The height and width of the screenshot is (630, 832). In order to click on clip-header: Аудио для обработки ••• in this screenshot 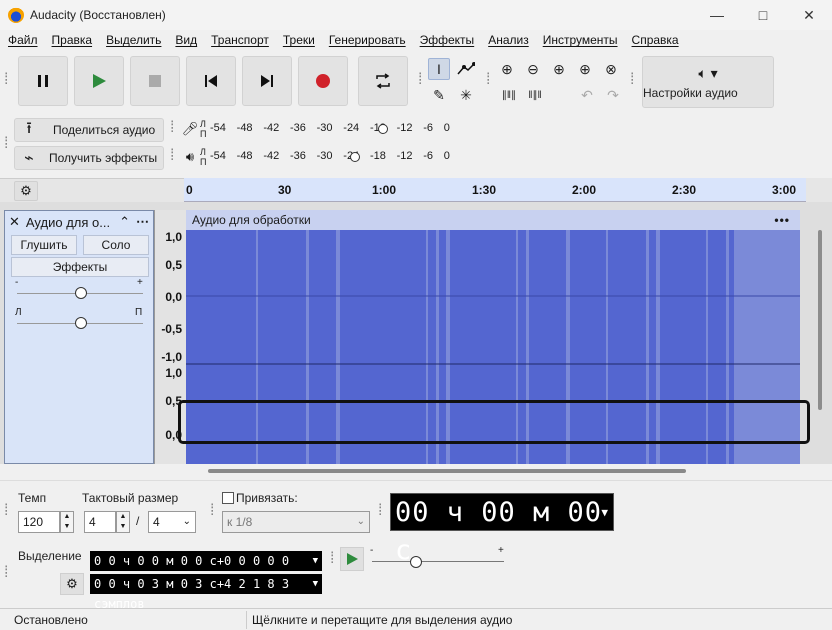, I will do `click(493, 220)`.